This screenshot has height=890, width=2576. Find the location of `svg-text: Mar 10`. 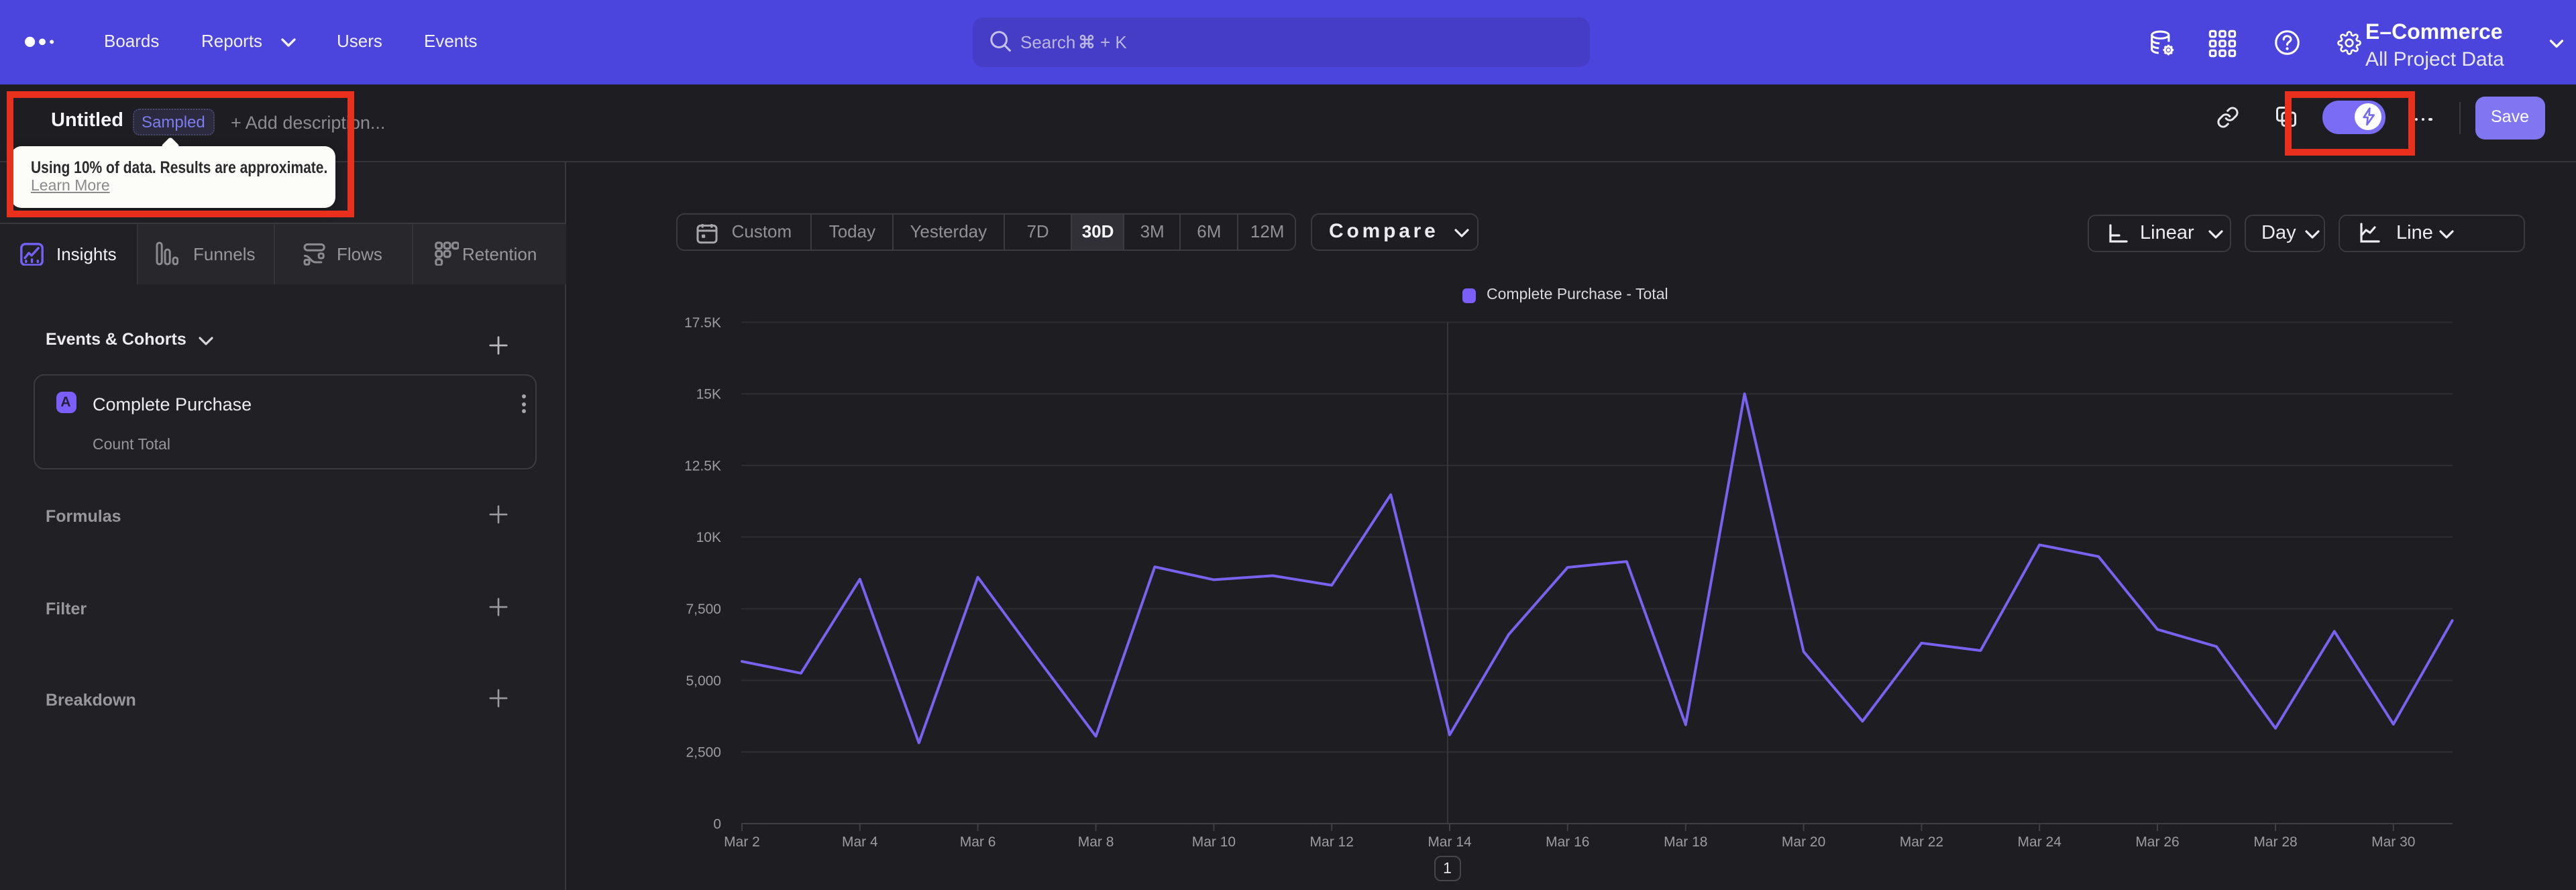

svg-text: Mar 10 is located at coordinates (1214, 842).